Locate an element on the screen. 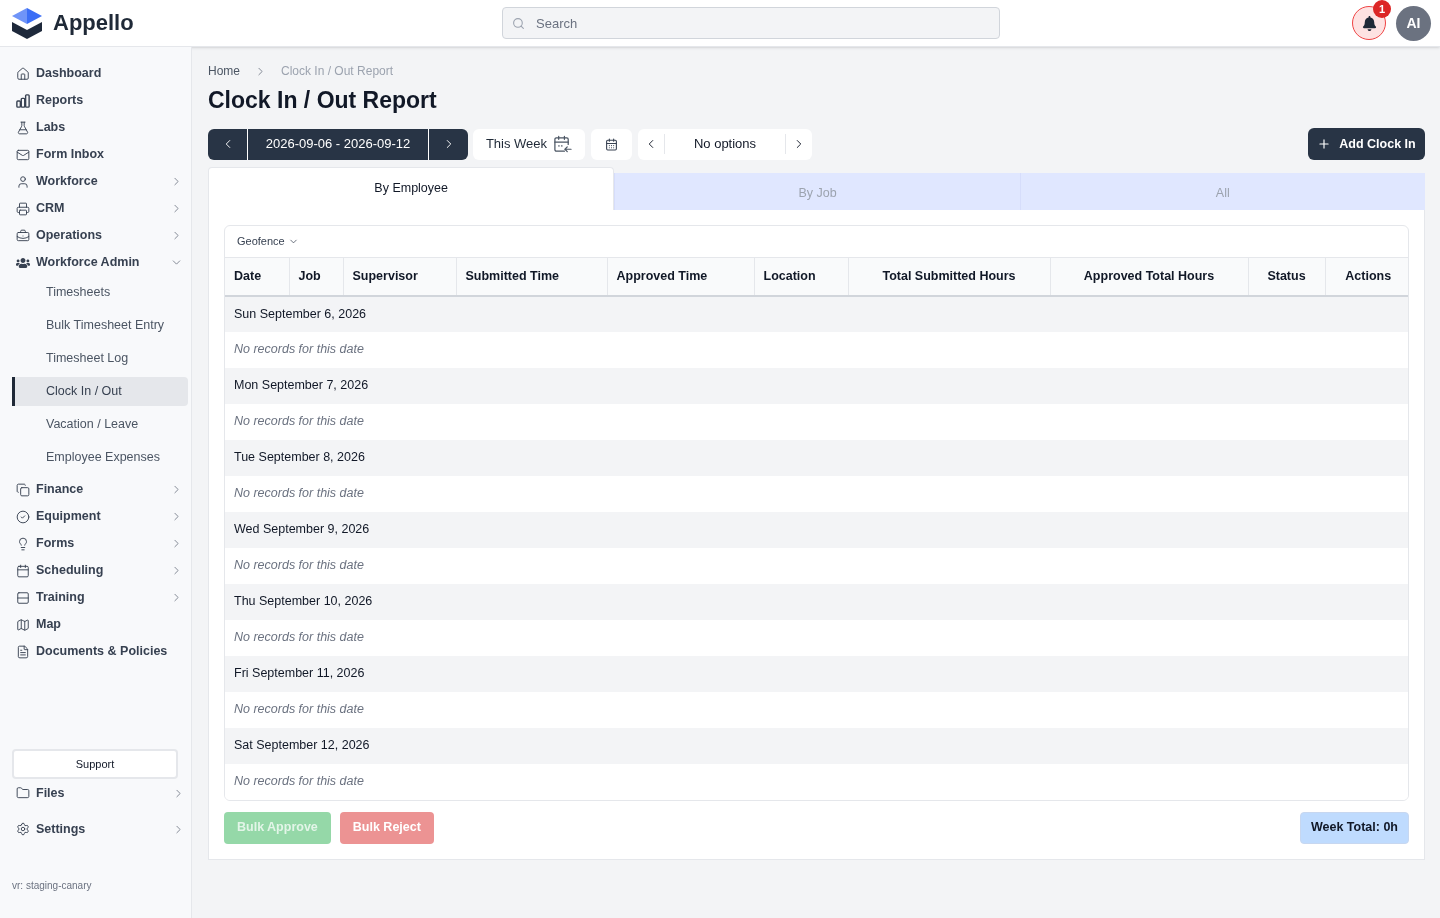 The width and height of the screenshot is (1440, 918). user-icon is located at coordinates (23, 181).